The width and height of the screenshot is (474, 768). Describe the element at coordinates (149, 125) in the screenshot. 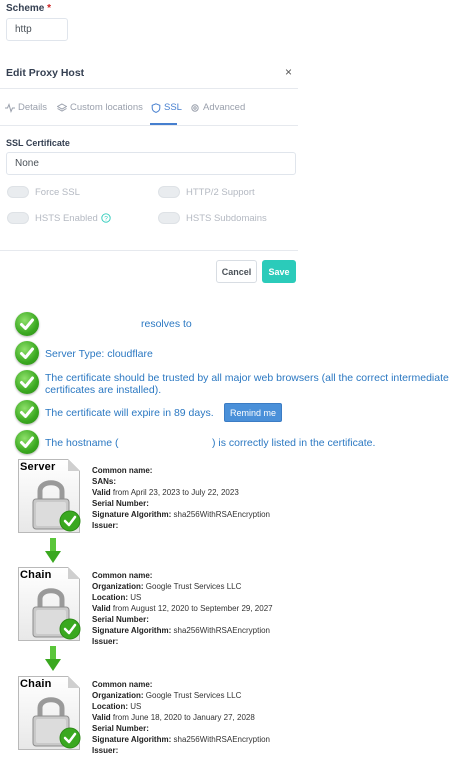

I see `tabs-divider` at that location.